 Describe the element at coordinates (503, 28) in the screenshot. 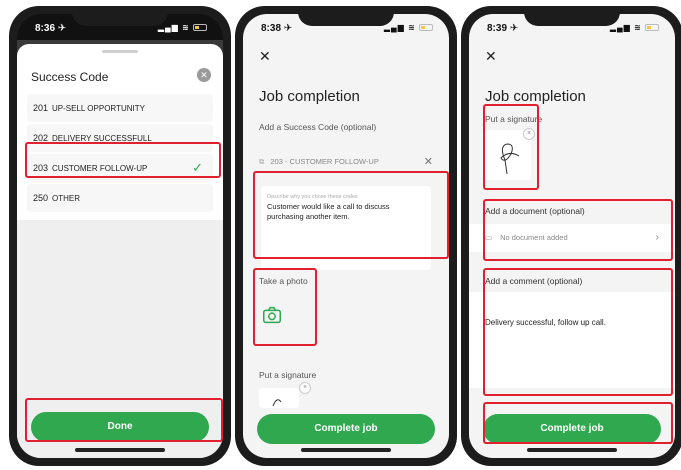

I see `status-time: 8:39 ✈︎` at that location.